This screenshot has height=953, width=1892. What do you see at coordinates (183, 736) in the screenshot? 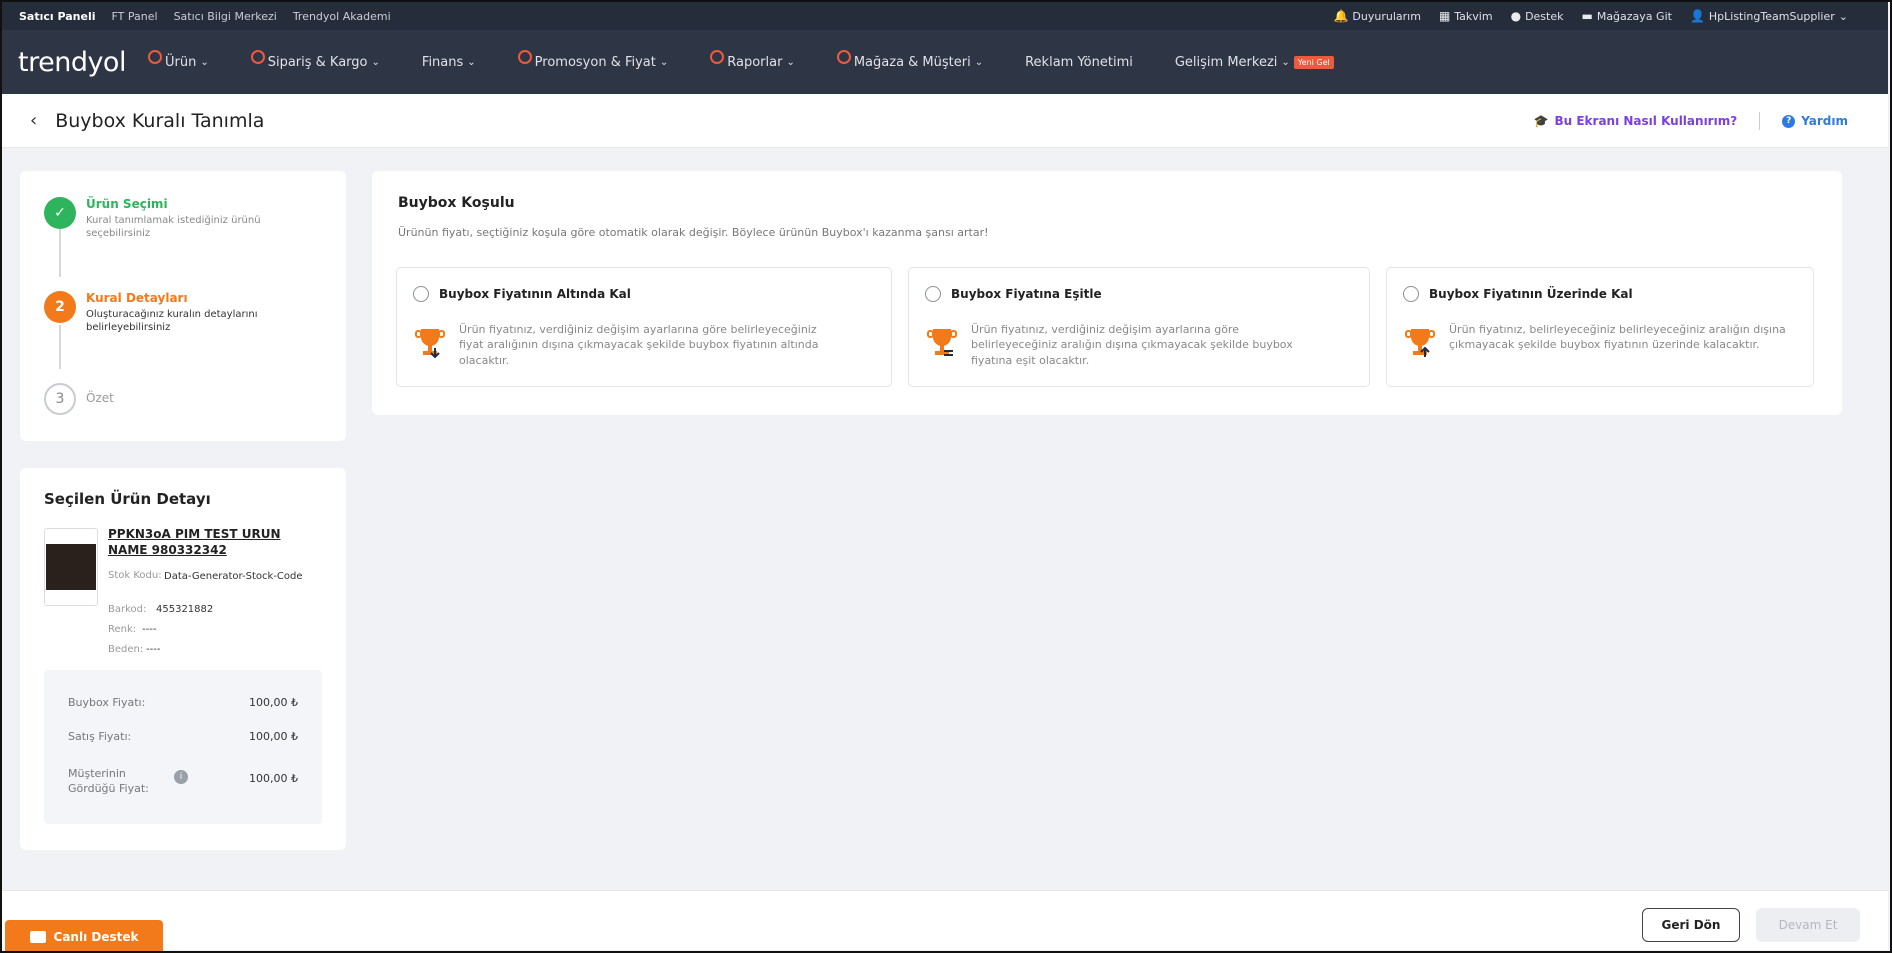
I see `price-row-sale: Satış Fiyatı: 100,00 ₺` at bounding box center [183, 736].